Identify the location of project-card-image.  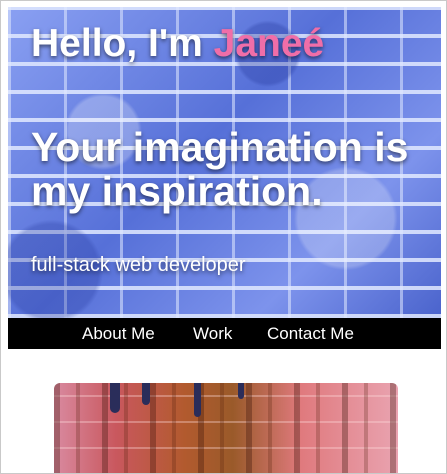
(226, 428).